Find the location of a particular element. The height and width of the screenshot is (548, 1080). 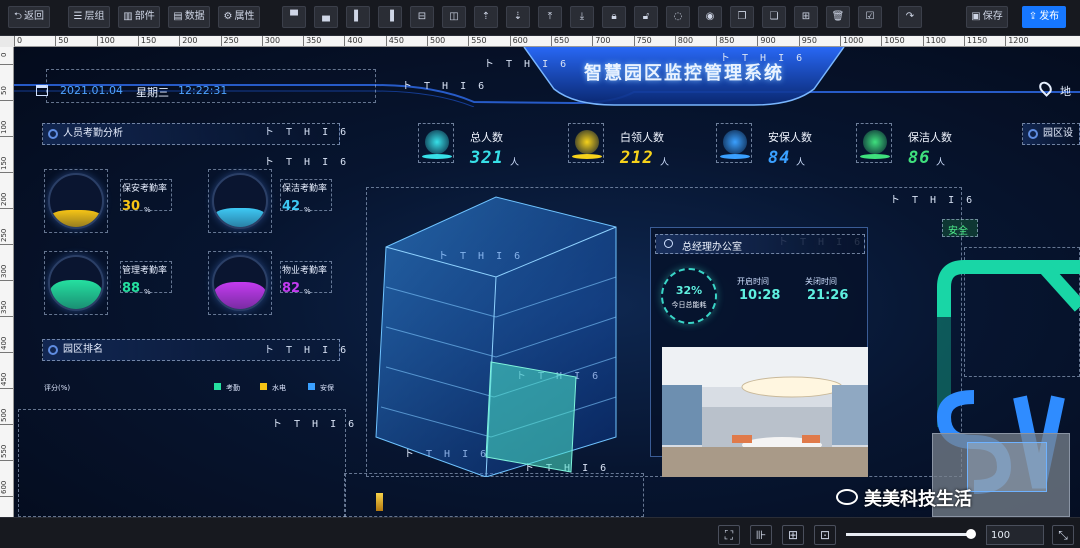

ruler-tick: 150 is located at coordinates (146, 41).